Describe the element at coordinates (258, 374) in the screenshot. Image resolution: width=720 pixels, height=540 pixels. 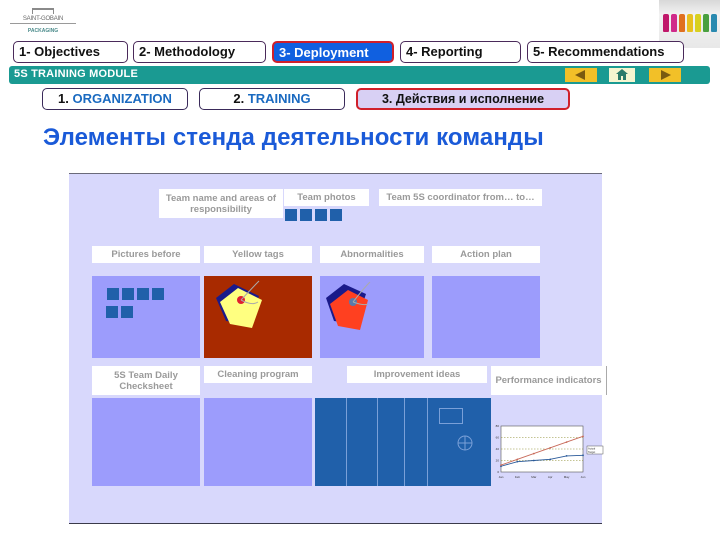
I see `label-cleaning-program: Cleaning program` at that location.